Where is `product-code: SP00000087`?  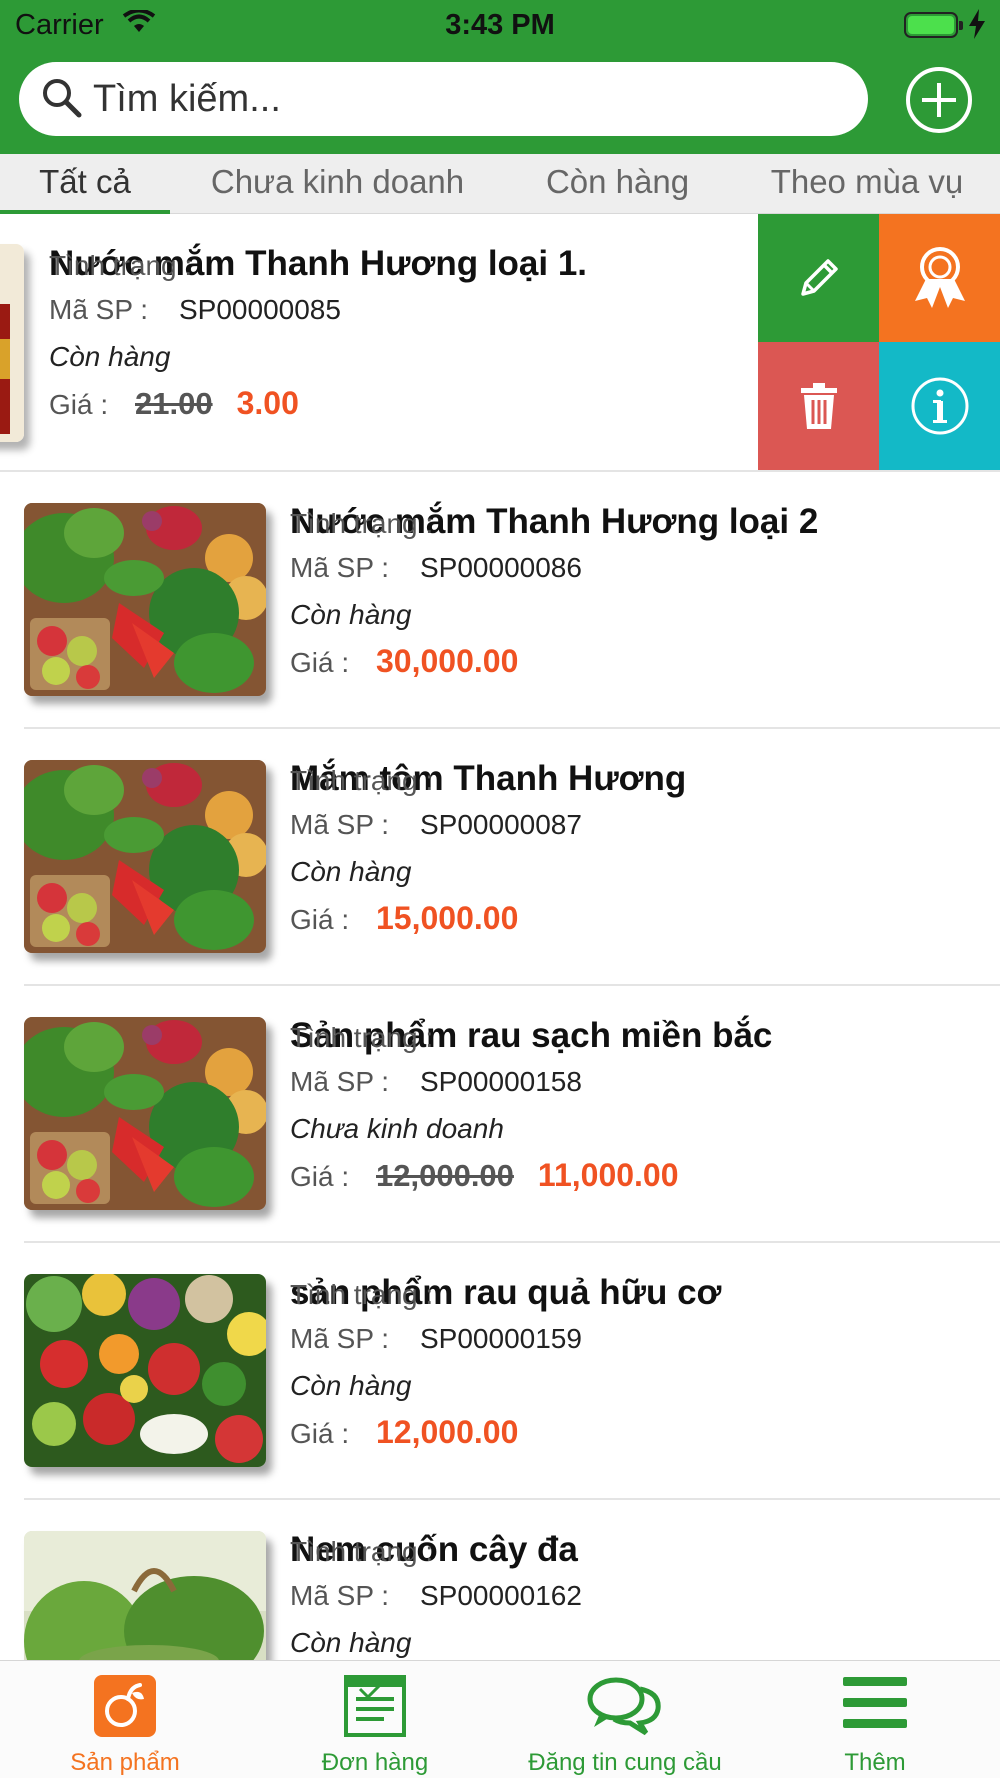 product-code: SP00000087 is located at coordinates (501, 824).